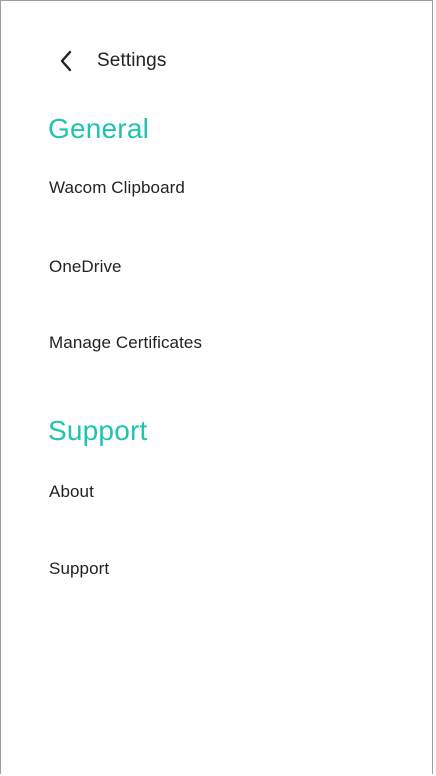 The height and width of the screenshot is (776, 436). I want to click on page-title: Settings, so click(132, 60).